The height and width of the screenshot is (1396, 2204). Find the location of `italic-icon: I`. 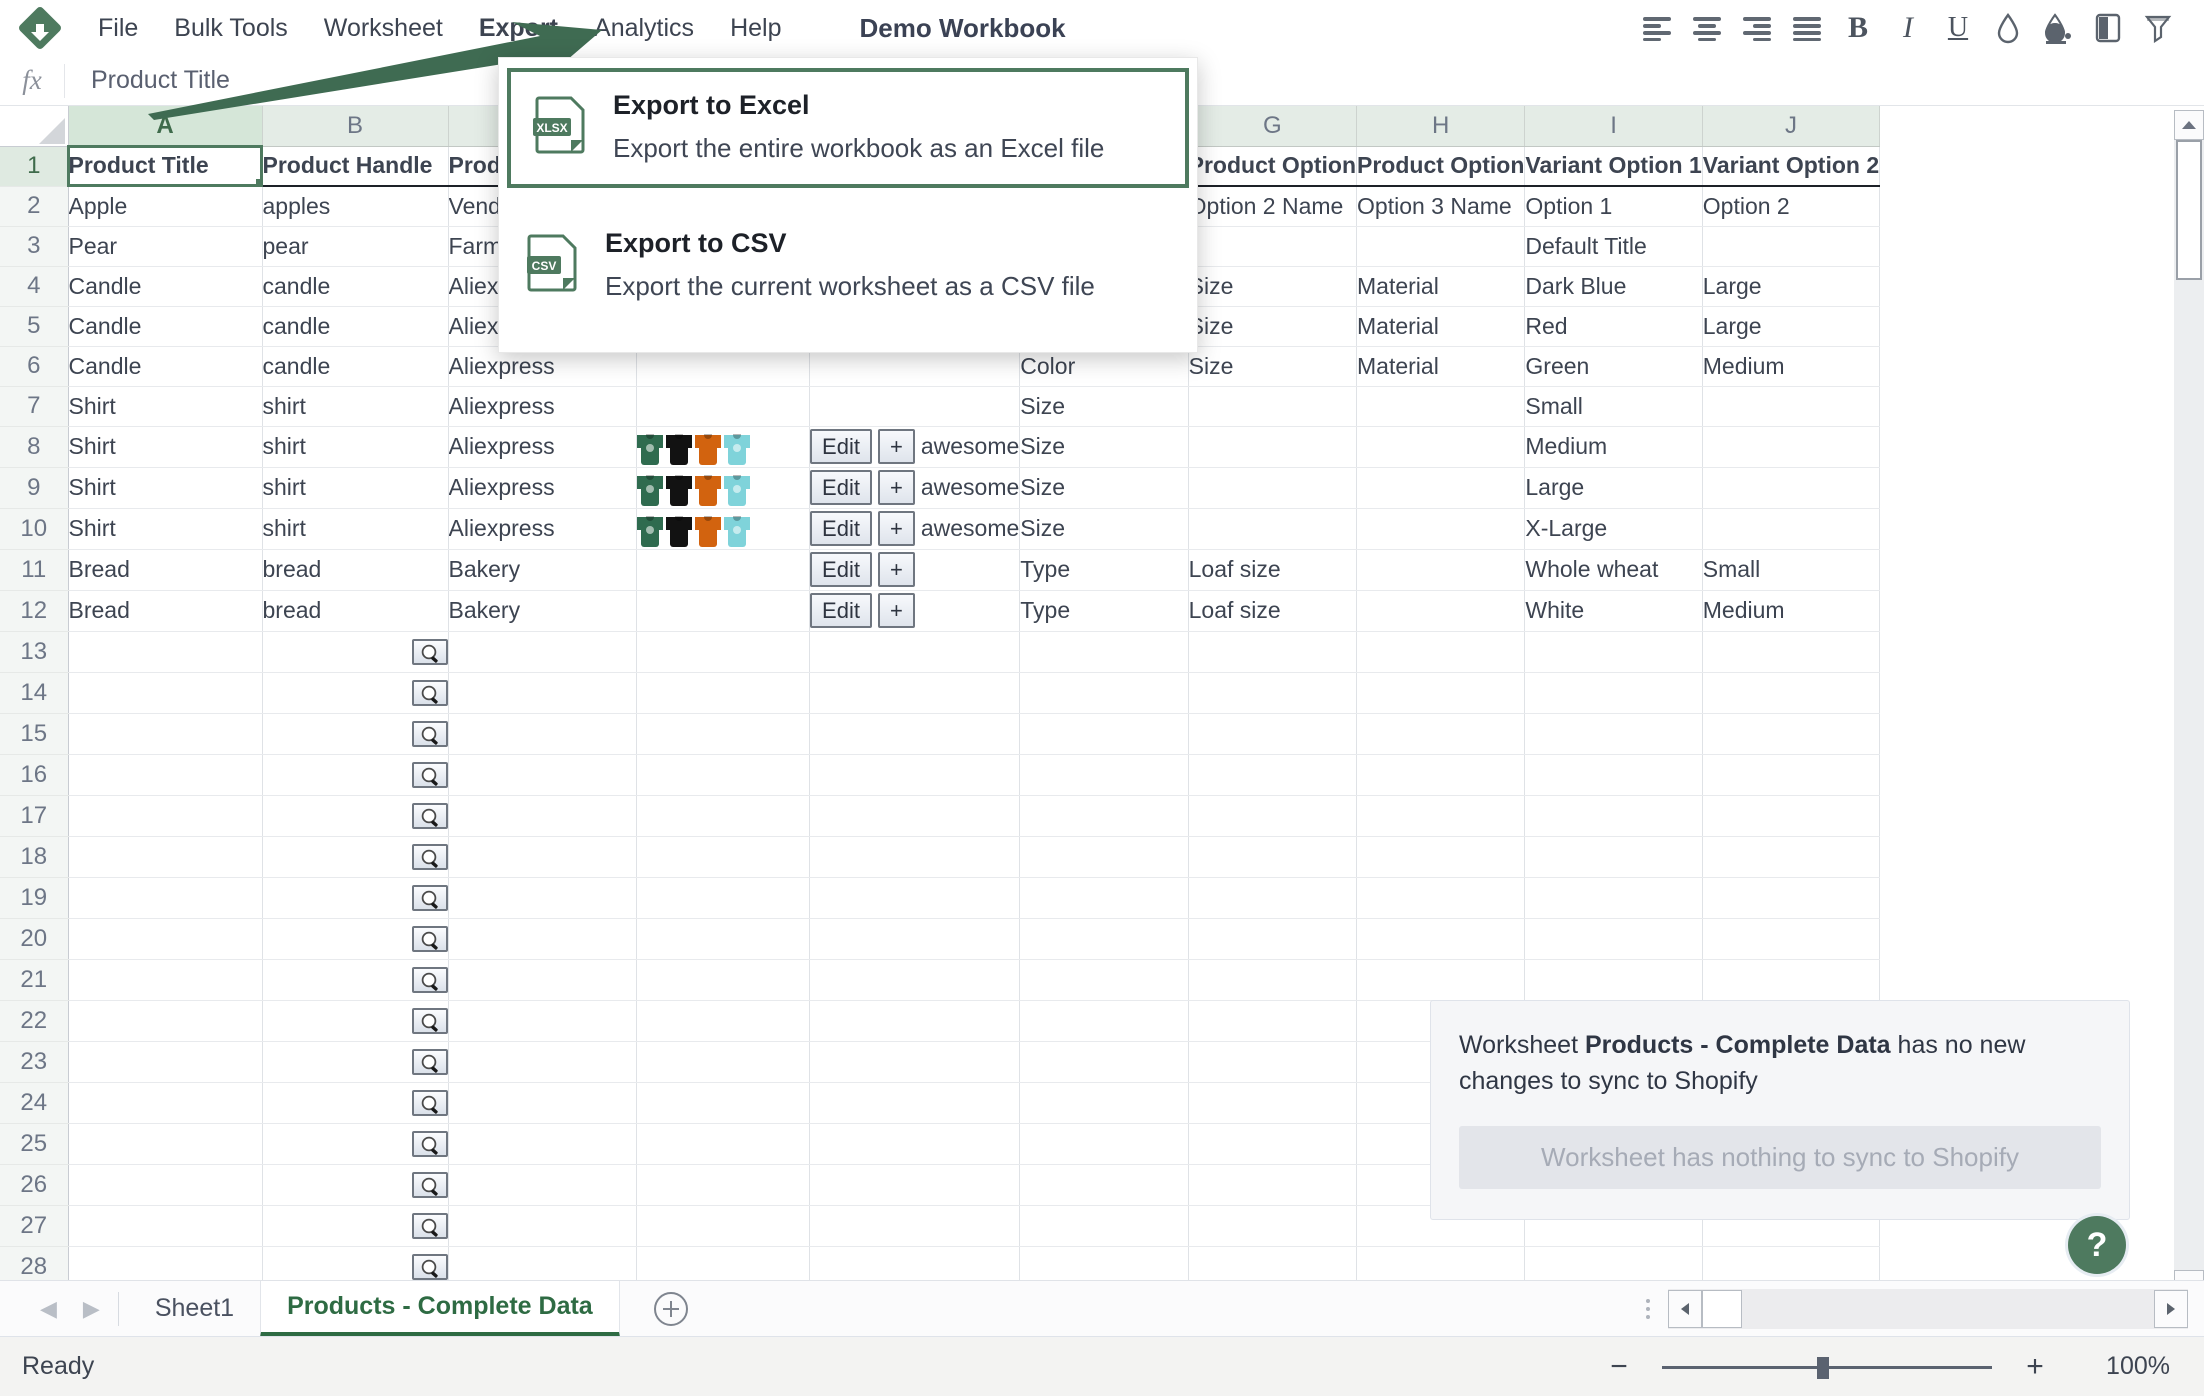

italic-icon: I is located at coordinates (1908, 28).